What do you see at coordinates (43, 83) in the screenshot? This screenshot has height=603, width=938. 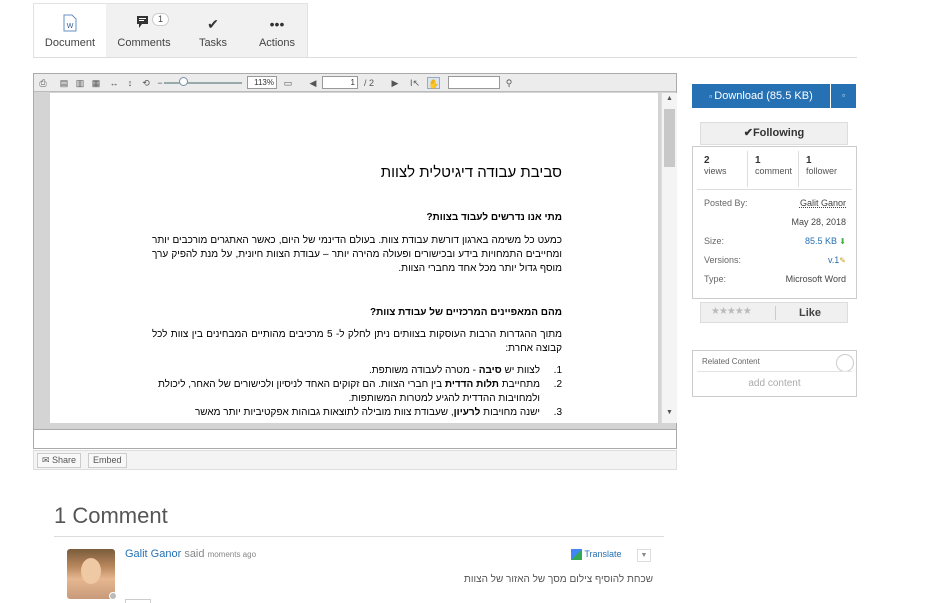 I see `print-icon: ⎙` at bounding box center [43, 83].